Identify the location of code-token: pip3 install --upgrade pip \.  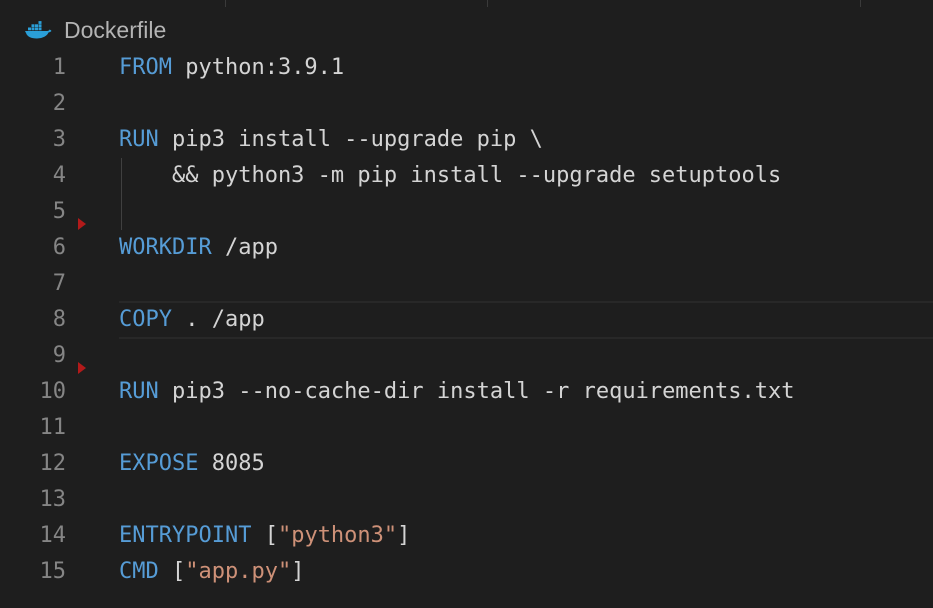
(350, 139).